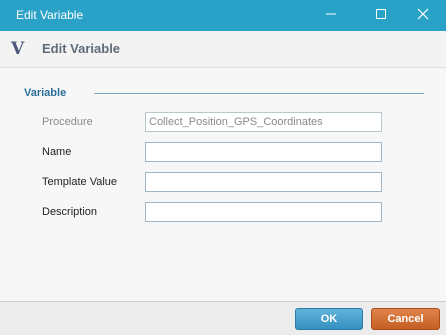 The image size is (446, 335). What do you see at coordinates (45, 93) in the screenshot?
I see `section-label-variable: Variable` at bounding box center [45, 93].